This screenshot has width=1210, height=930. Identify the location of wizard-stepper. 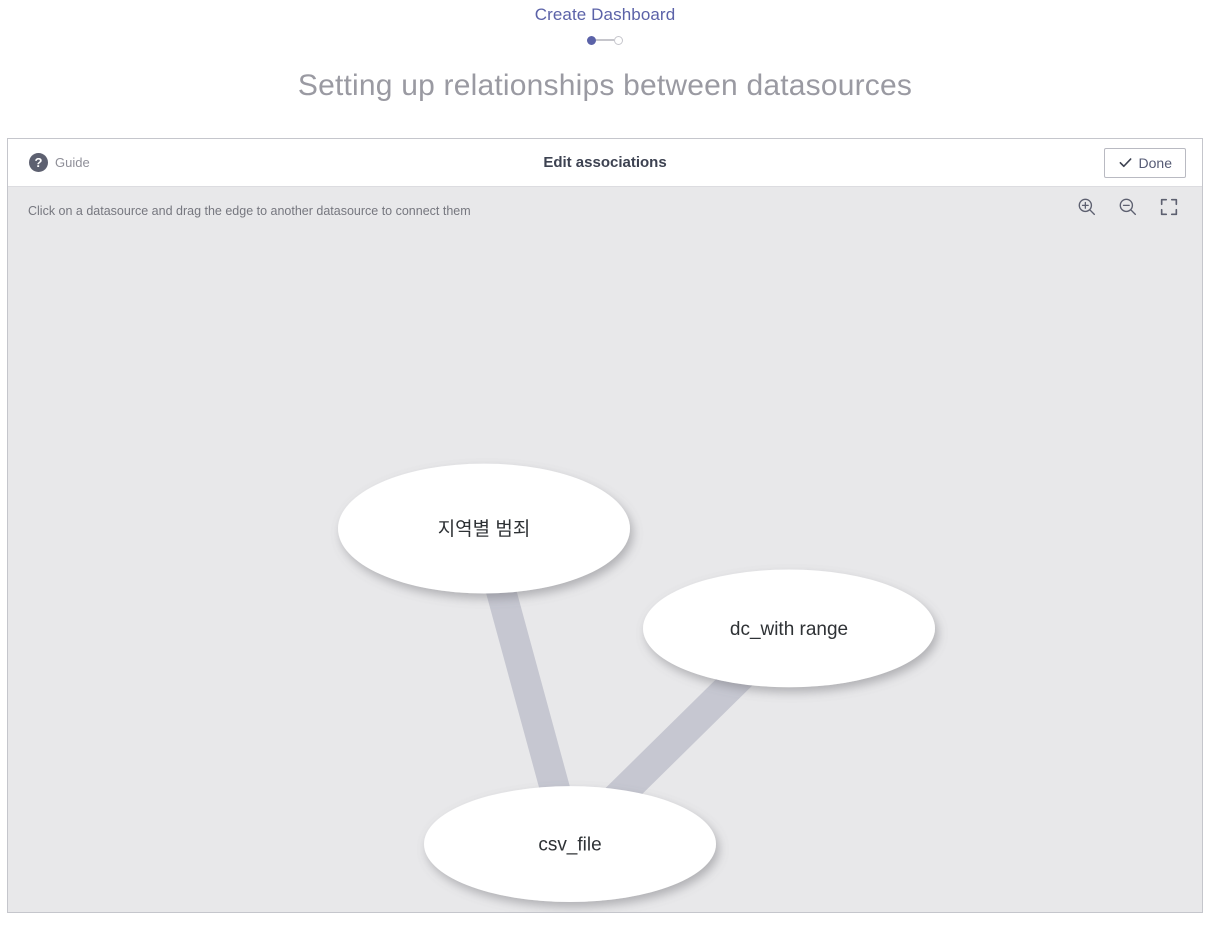
(605, 40).